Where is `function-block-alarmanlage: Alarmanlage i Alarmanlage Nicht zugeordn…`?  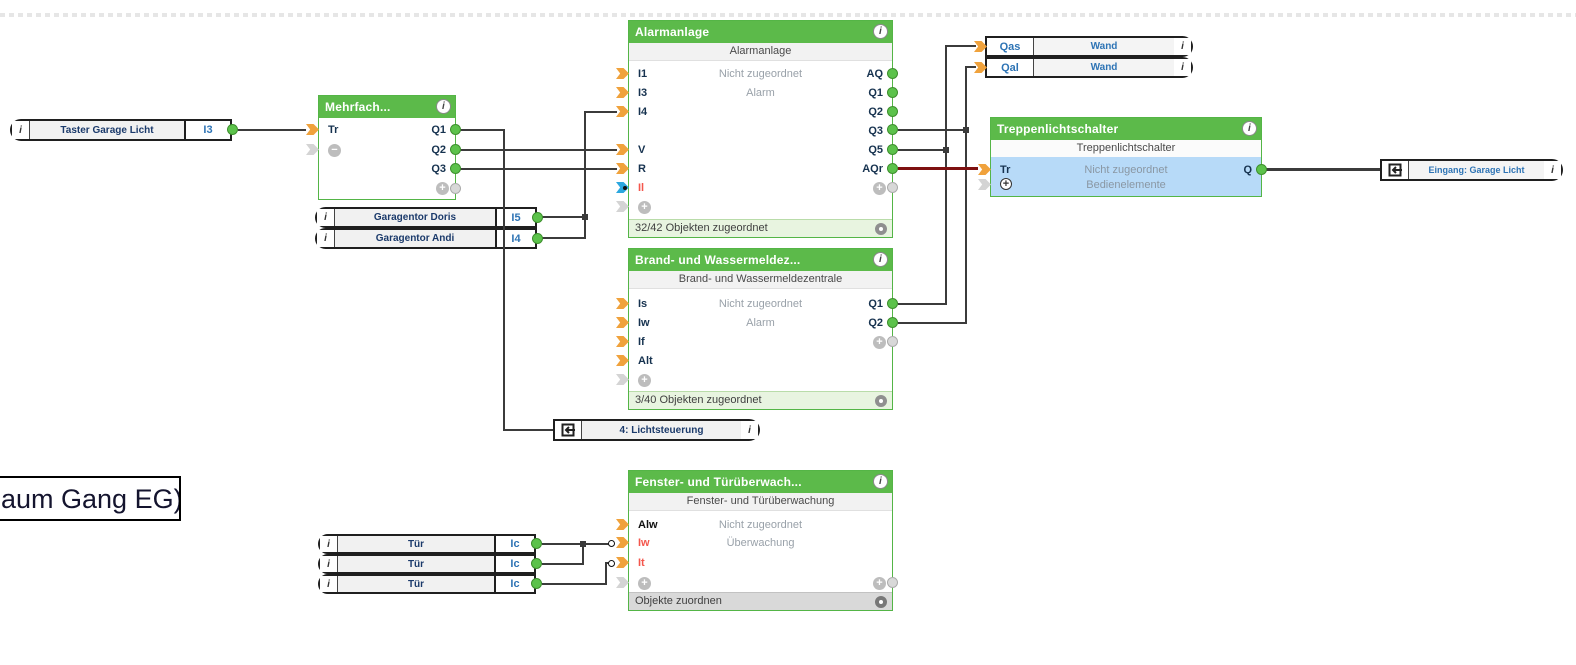 function-block-alarmanlage: Alarmanlage i Alarmanlage Nicht zugeordn… is located at coordinates (760, 129).